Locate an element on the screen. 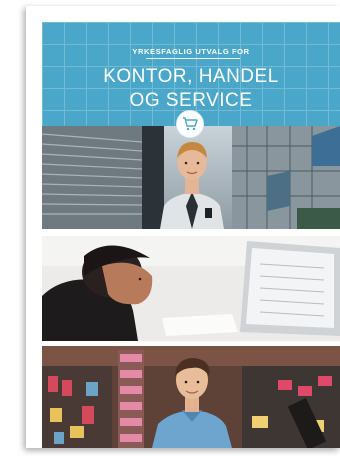 The height and width of the screenshot is (456, 340). cover-subtitle: YRKESFAGLIG UTVALG FOR is located at coordinates (191, 51).